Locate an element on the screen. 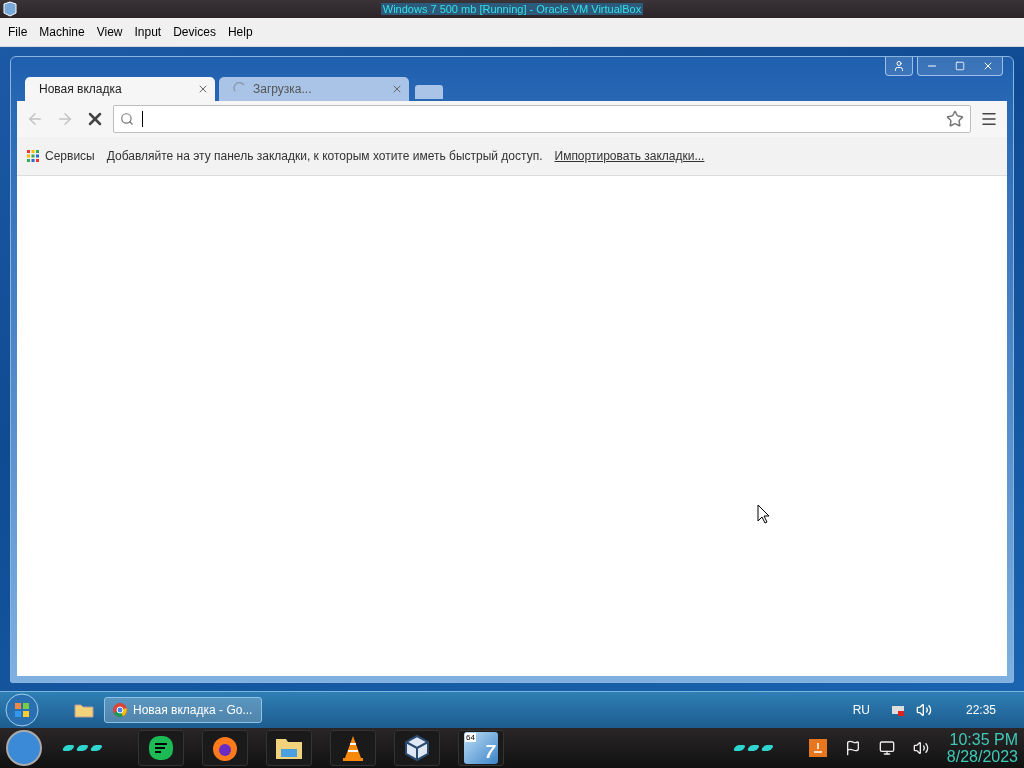  cursor-icon is located at coordinates (764, 513).